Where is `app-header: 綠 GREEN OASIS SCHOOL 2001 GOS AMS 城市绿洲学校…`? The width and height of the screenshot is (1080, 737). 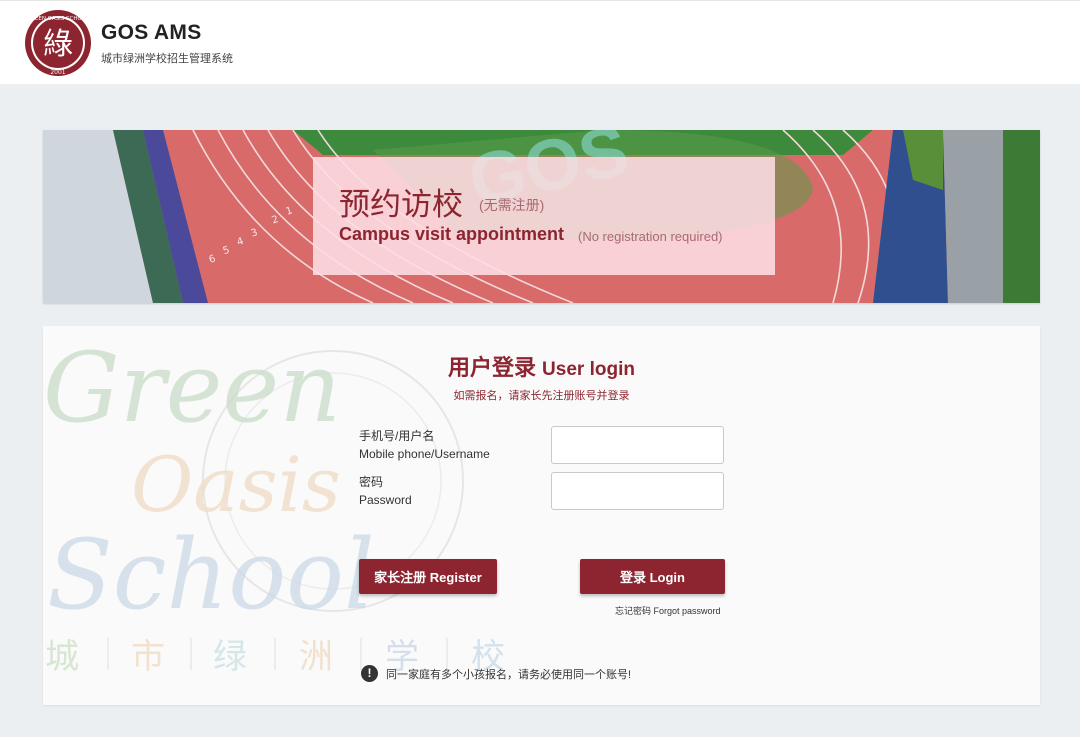 app-header: 綠 GREEN OASIS SCHOOL 2001 GOS AMS 城市绿洲学校… is located at coordinates (540, 42).